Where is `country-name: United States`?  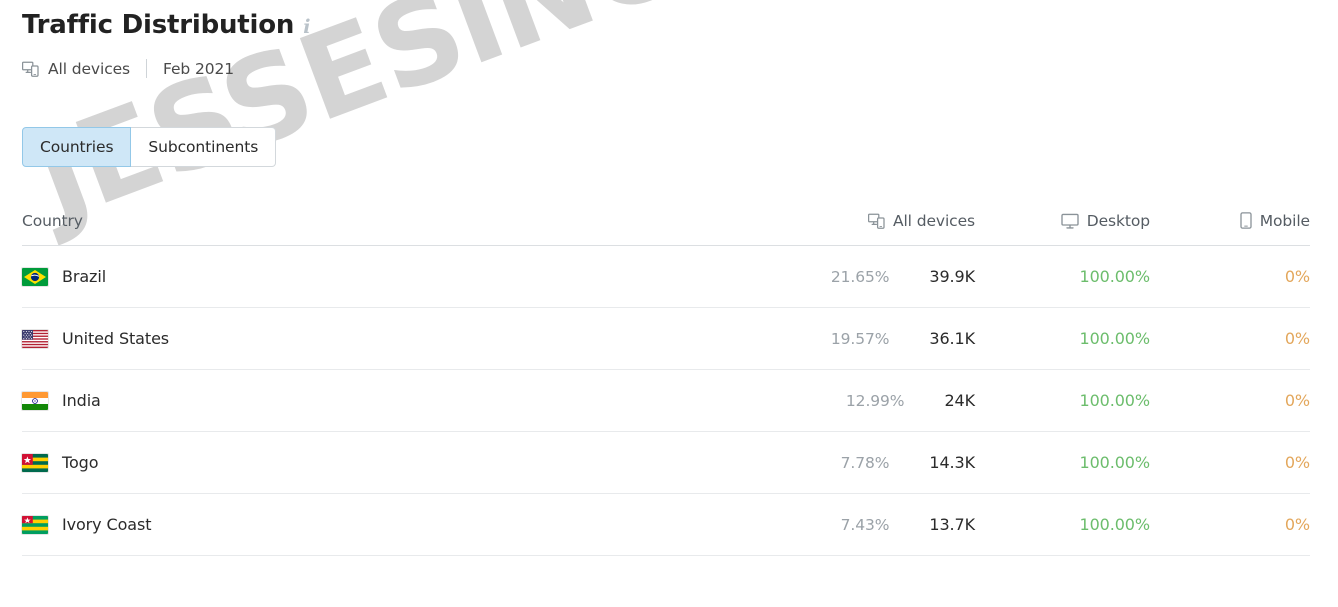 country-name: United States is located at coordinates (116, 338).